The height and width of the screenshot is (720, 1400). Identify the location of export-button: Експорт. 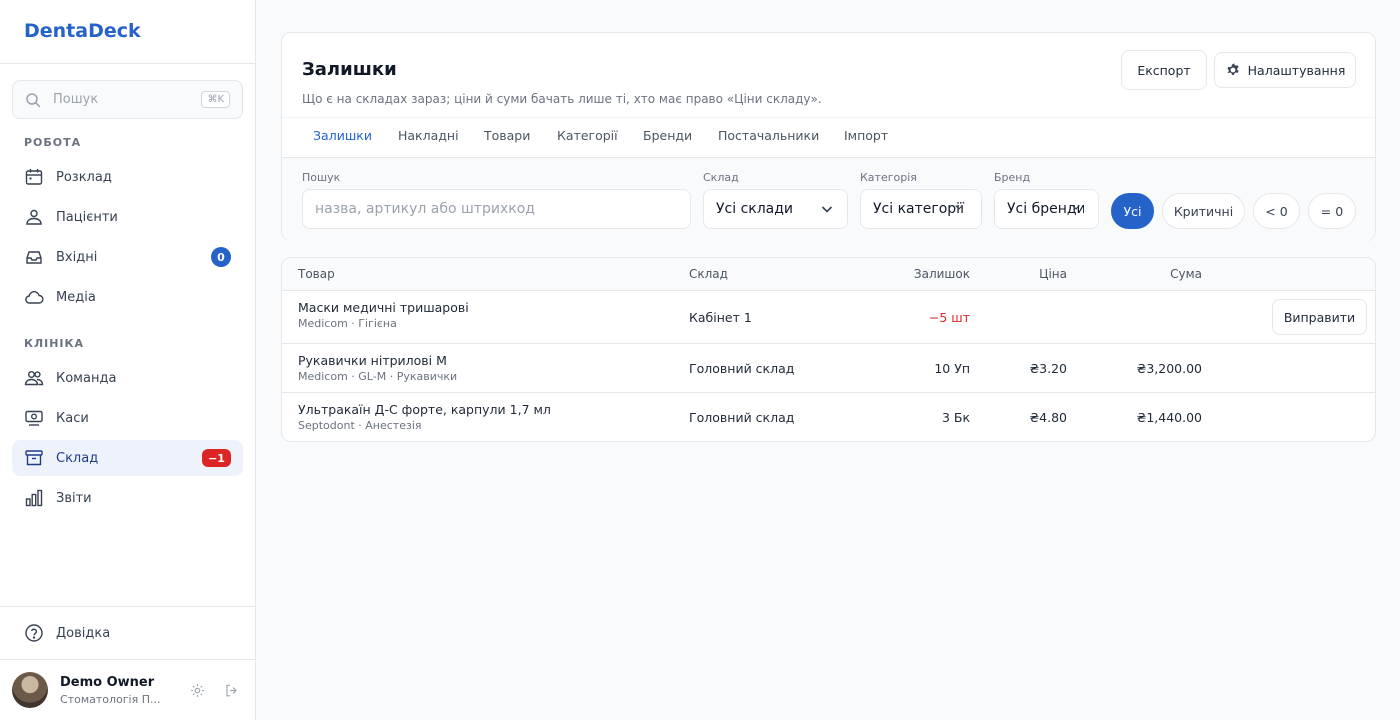
(1164, 70).